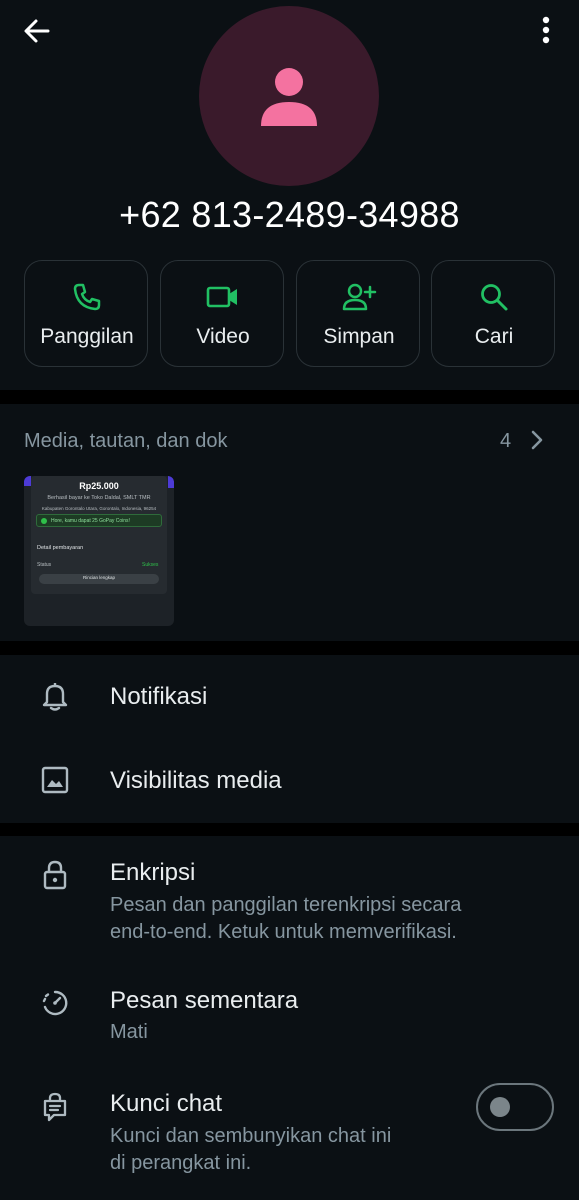 This screenshot has height=1200, width=579. I want to click on receipt-details-button: Rincian lengkap, so click(99, 579).